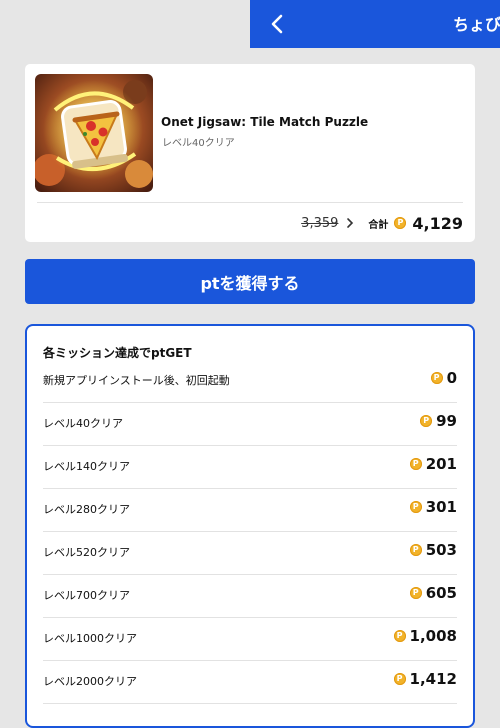  I want to click on mission-points-value: 503, so click(441, 550).